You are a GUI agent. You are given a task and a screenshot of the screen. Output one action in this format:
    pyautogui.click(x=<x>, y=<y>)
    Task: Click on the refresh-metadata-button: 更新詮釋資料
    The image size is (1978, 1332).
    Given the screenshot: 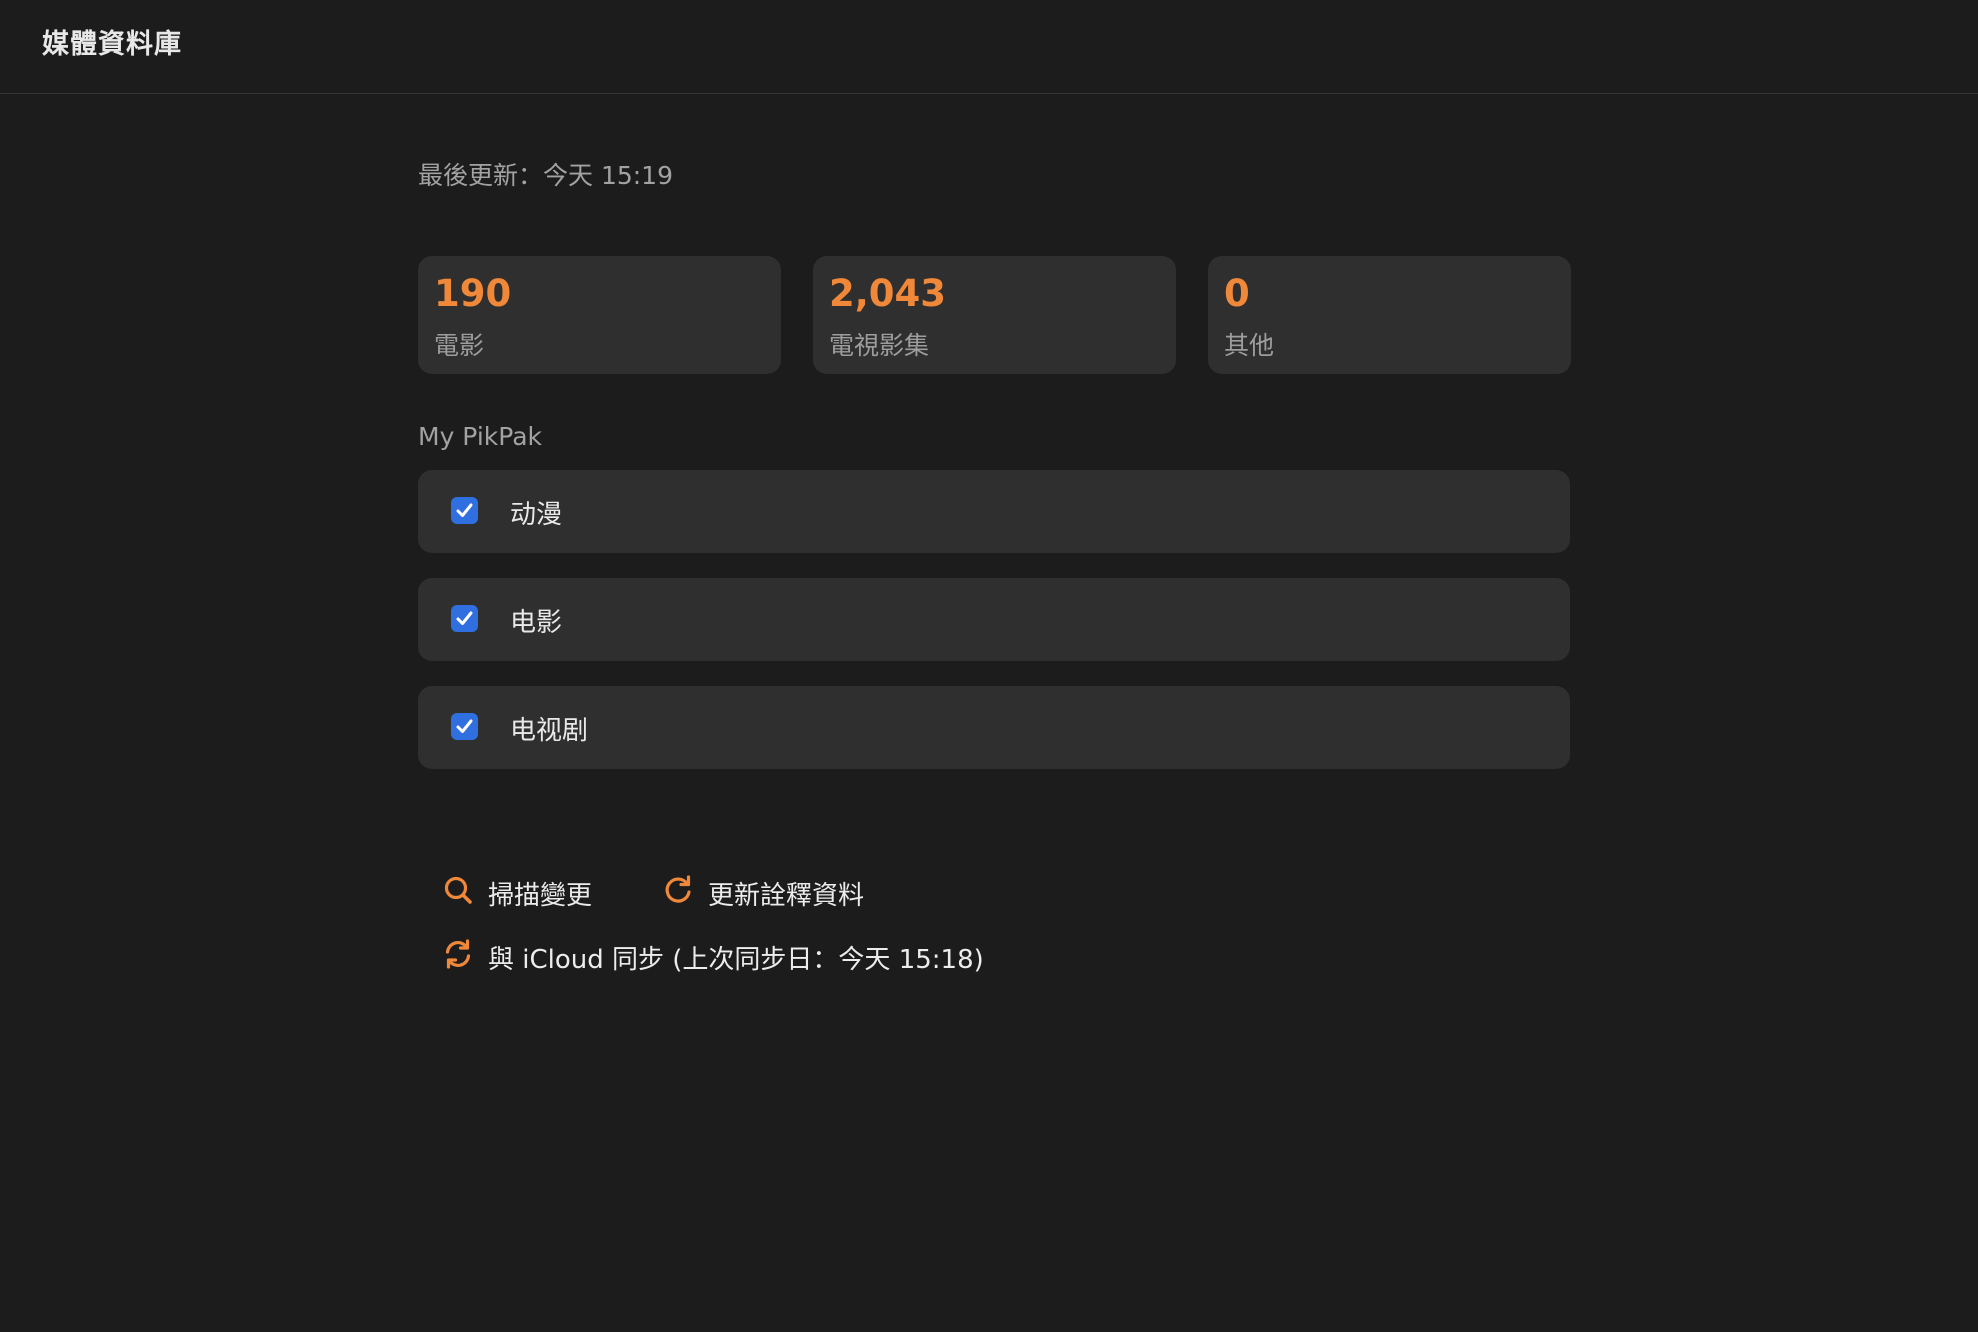 What is the action you would take?
    pyautogui.click(x=772, y=890)
    